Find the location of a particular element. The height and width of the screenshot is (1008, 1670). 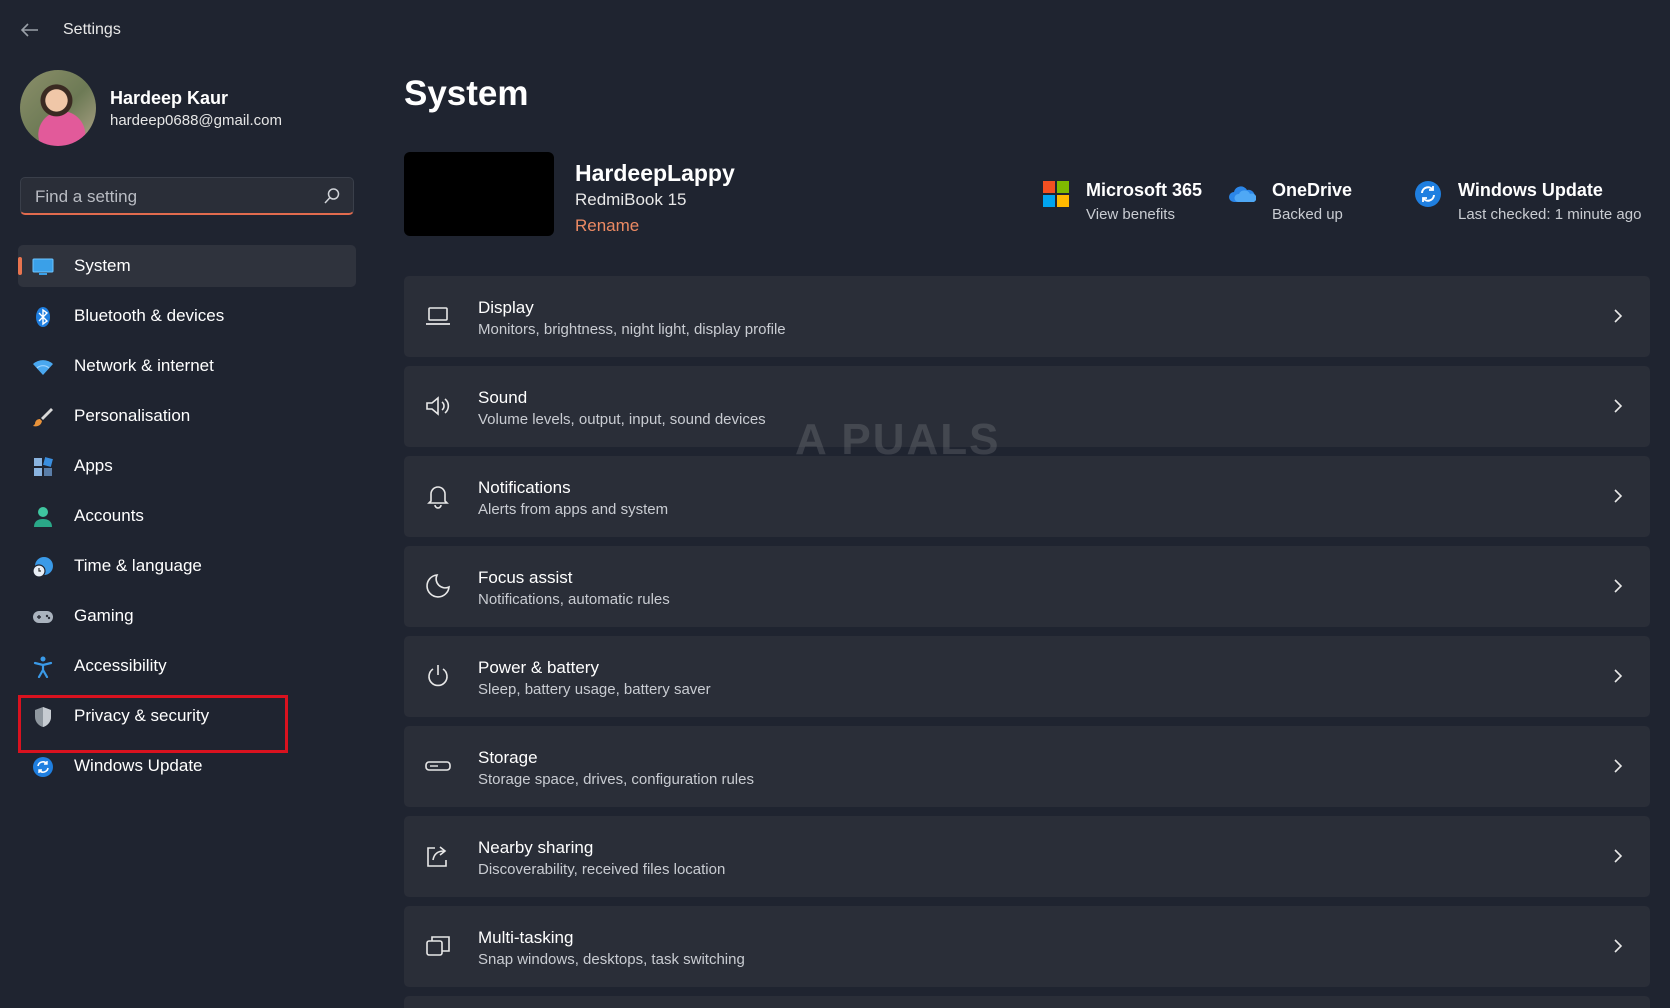

card-title: Power & battery is located at coordinates (538, 667).